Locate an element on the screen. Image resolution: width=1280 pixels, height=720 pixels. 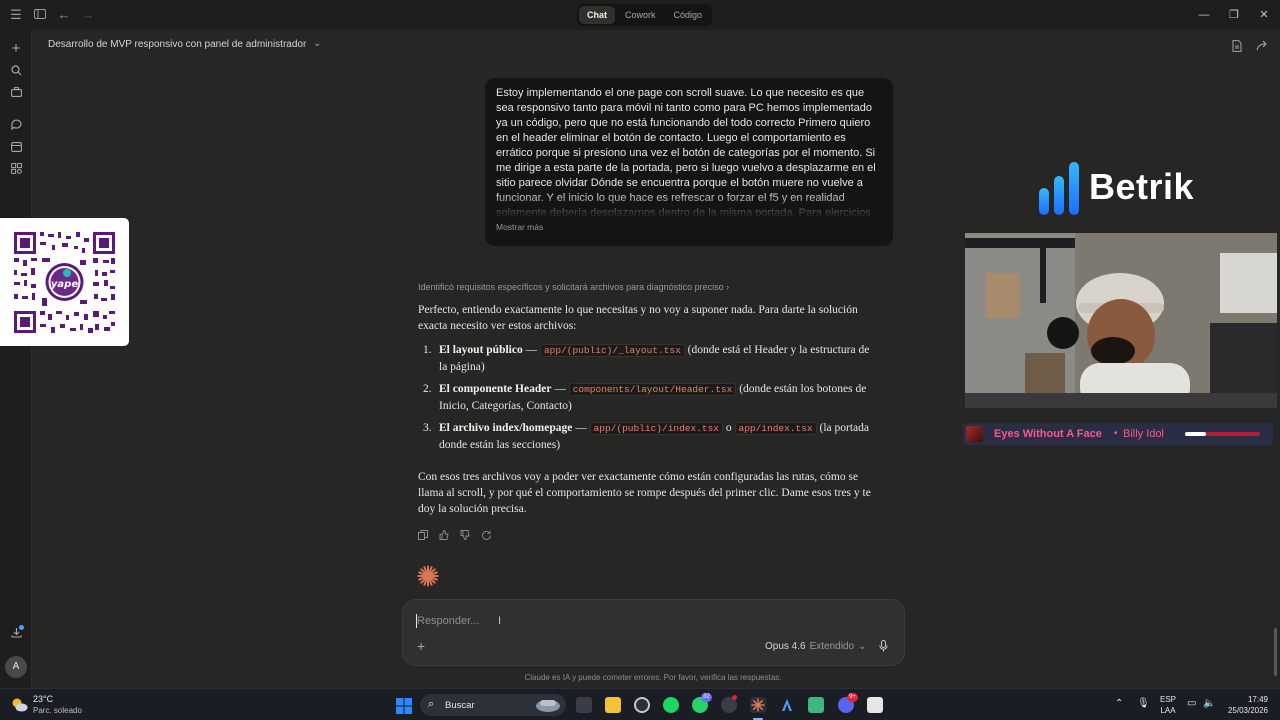
artist-name: Billy Idol is located at coordinates (1143, 434).